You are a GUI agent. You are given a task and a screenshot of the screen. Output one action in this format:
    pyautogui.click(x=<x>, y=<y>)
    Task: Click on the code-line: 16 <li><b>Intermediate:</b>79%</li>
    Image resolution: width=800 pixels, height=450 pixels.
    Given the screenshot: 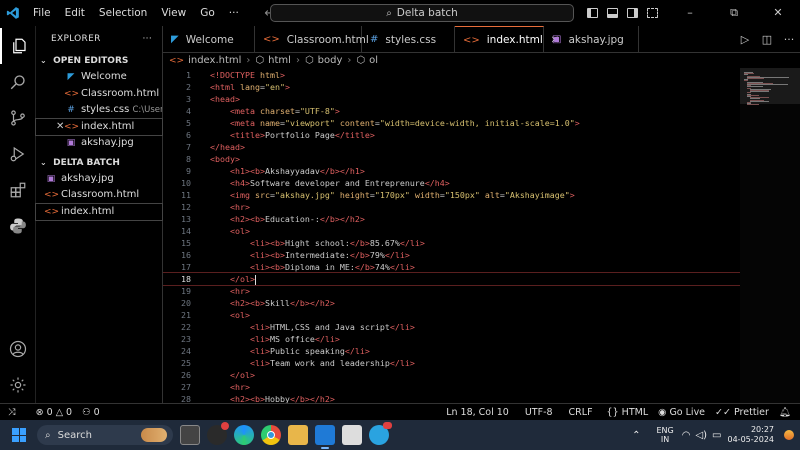 What is the action you would take?
    pyautogui.click(x=451, y=255)
    